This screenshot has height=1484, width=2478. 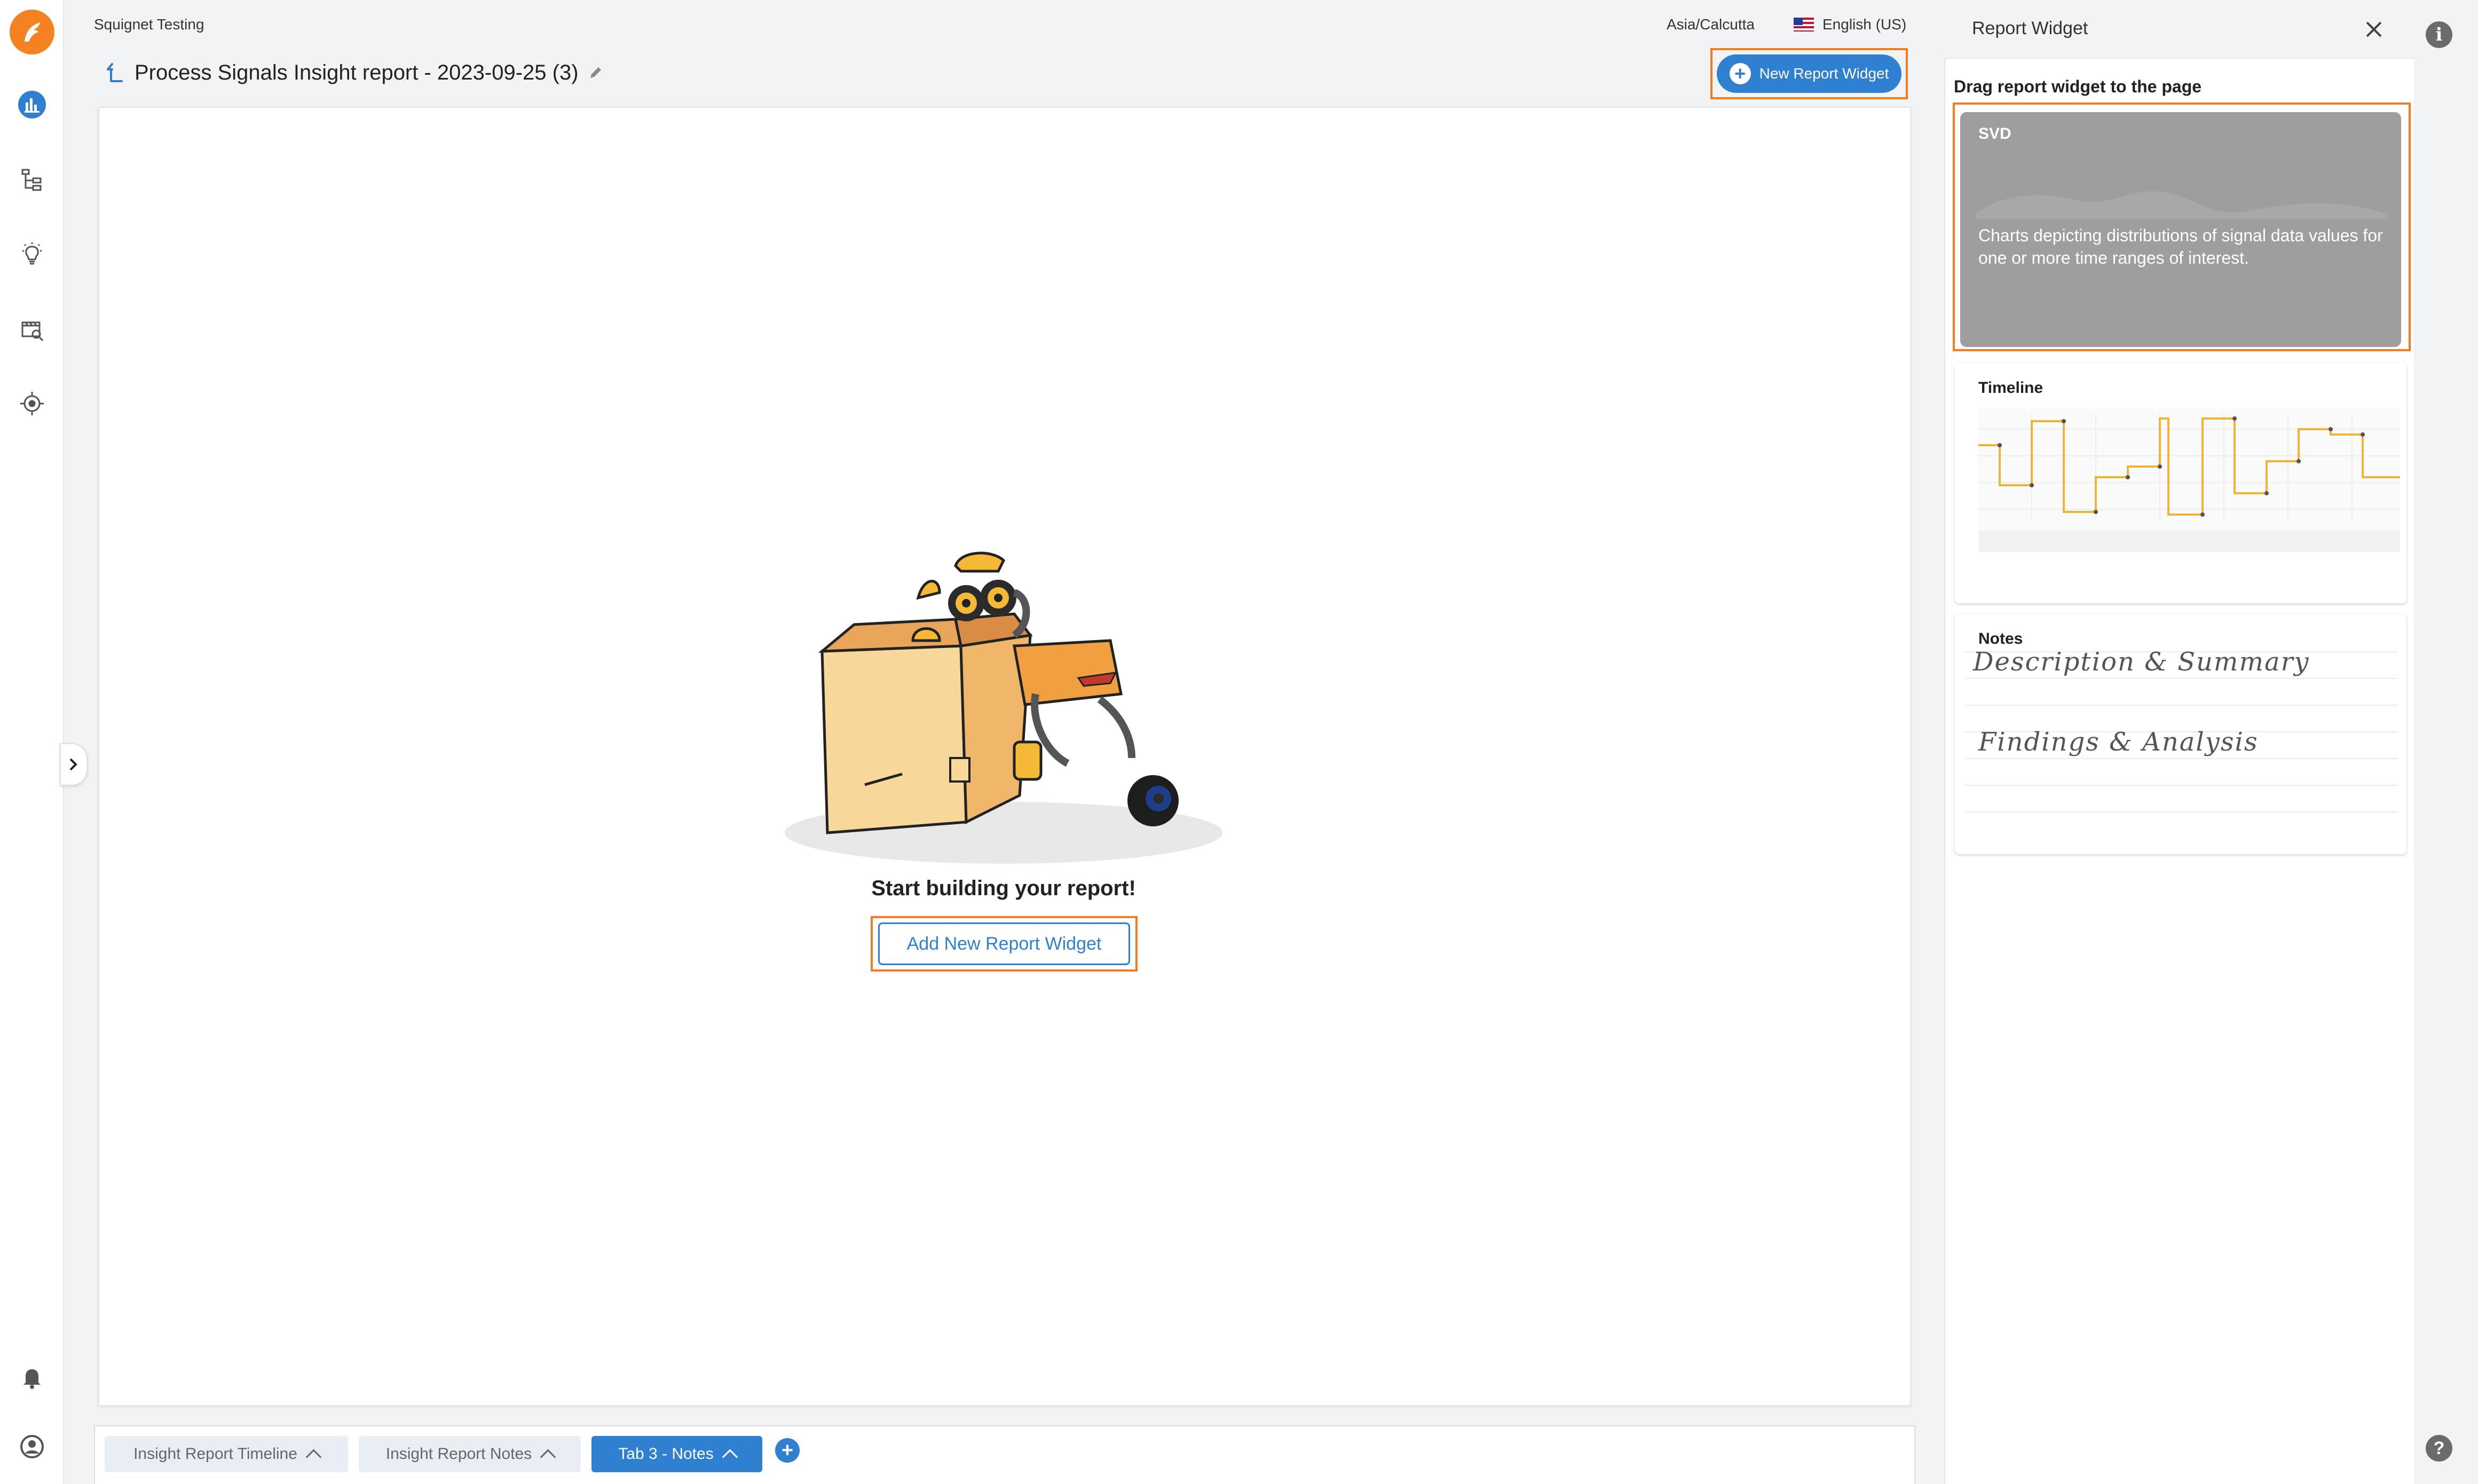 I want to click on tab-label: Insight Report Timeline, so click(x=215, y=1454).